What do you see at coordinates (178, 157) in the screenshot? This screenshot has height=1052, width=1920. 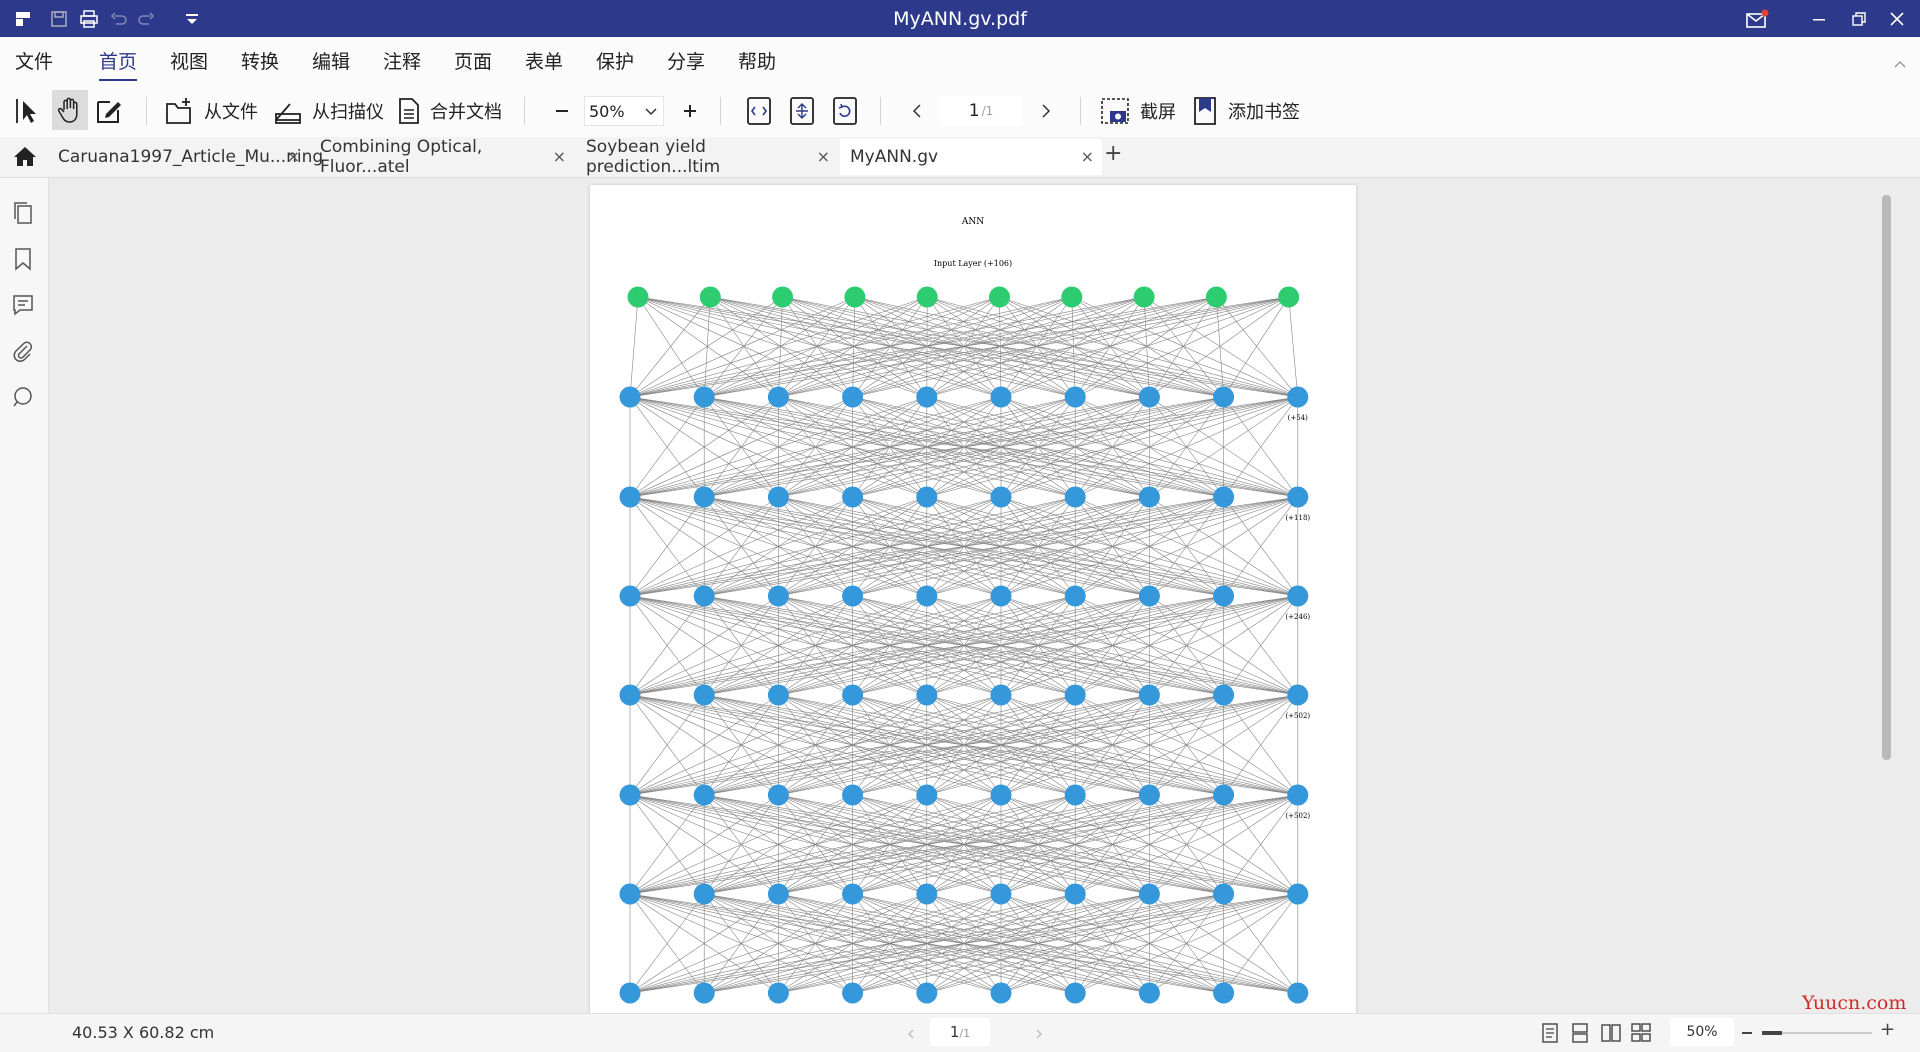 I see `document-tab: Caruana1997_Article_Mu...ning ×` at bounding box center [178, 157].